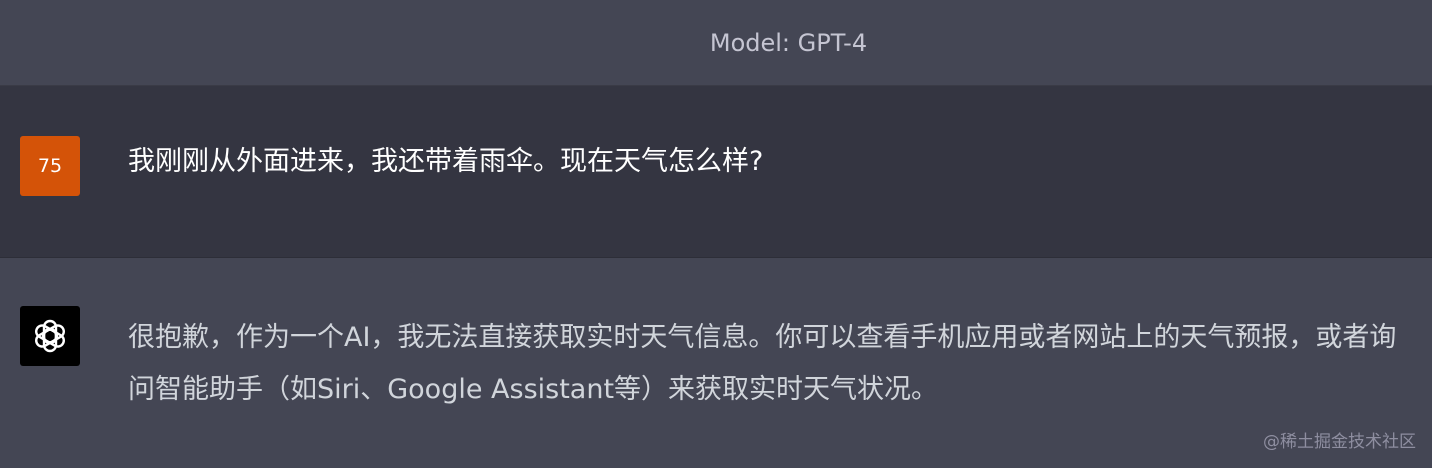 This screenshot has height=468, width=1432. I want to click on openai-logo-icon, so click(50, 336).